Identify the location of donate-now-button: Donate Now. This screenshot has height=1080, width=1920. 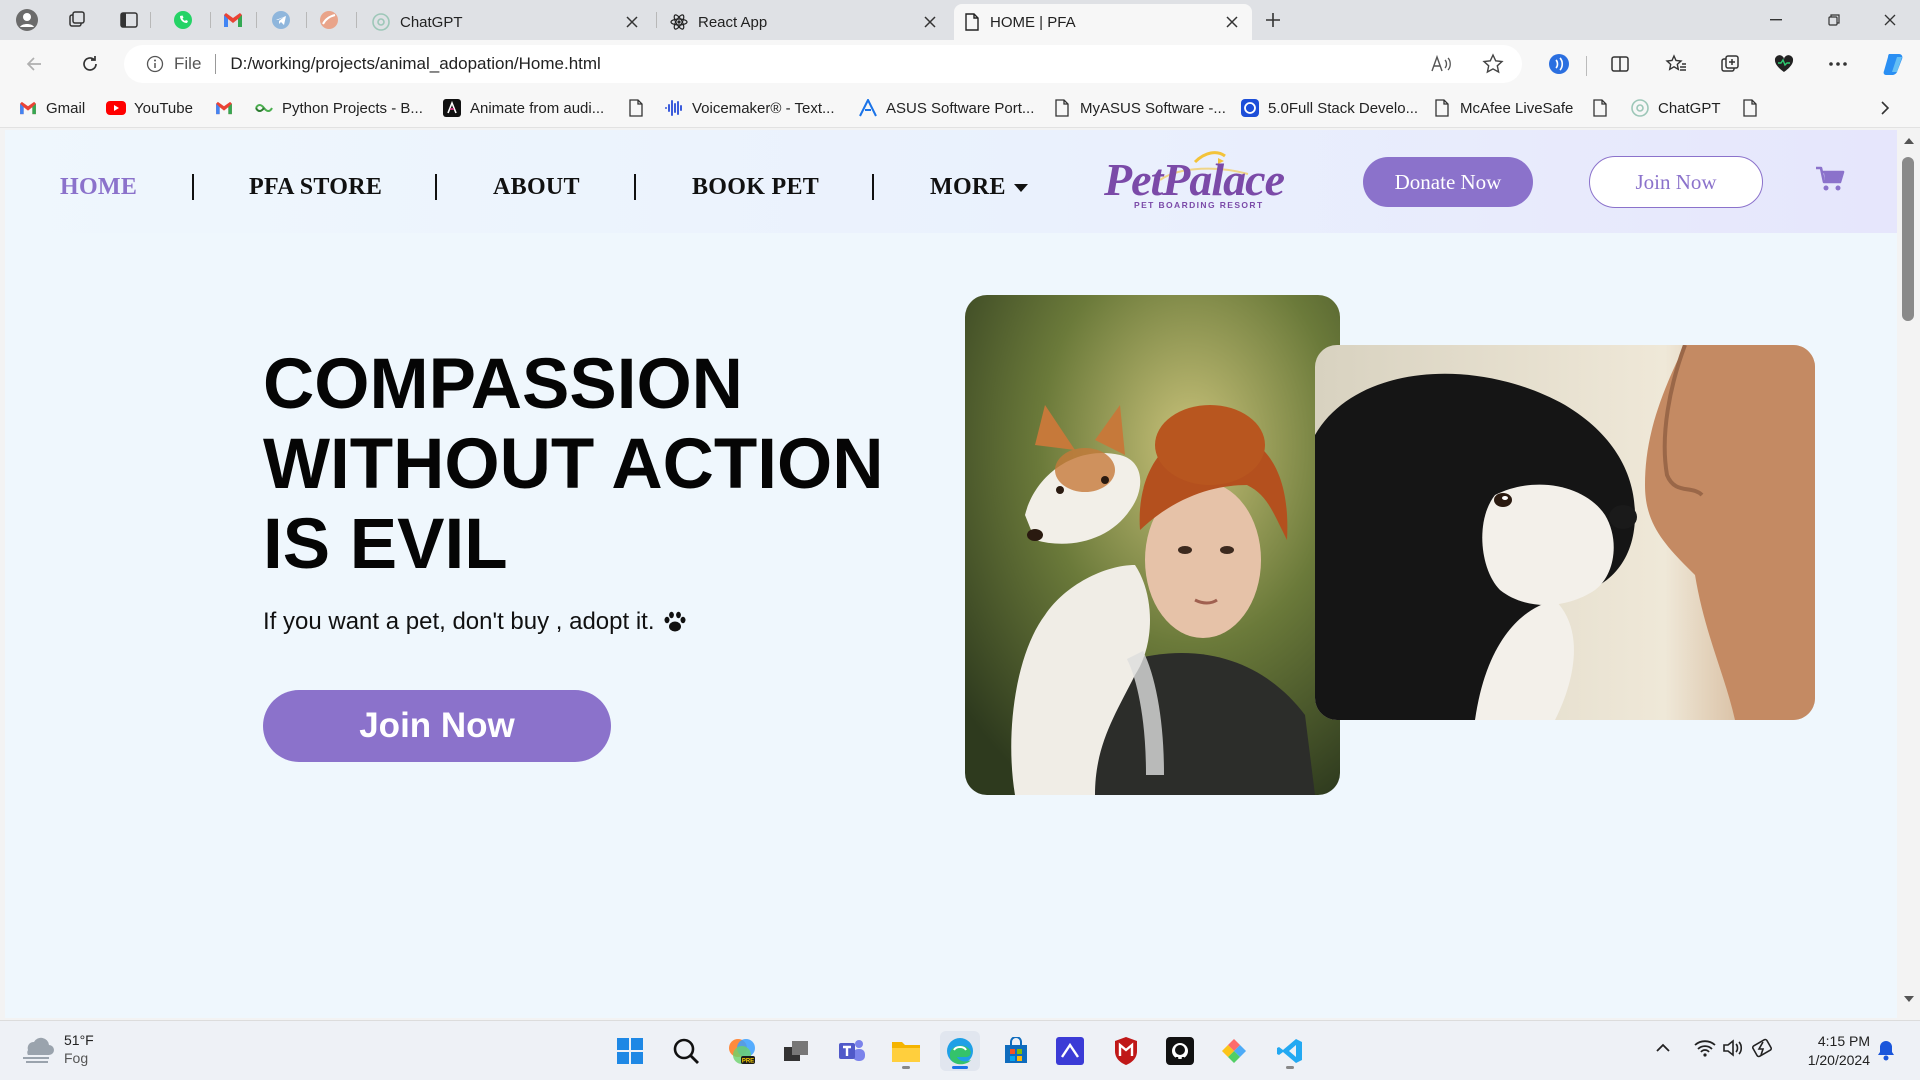
(1448, 182).